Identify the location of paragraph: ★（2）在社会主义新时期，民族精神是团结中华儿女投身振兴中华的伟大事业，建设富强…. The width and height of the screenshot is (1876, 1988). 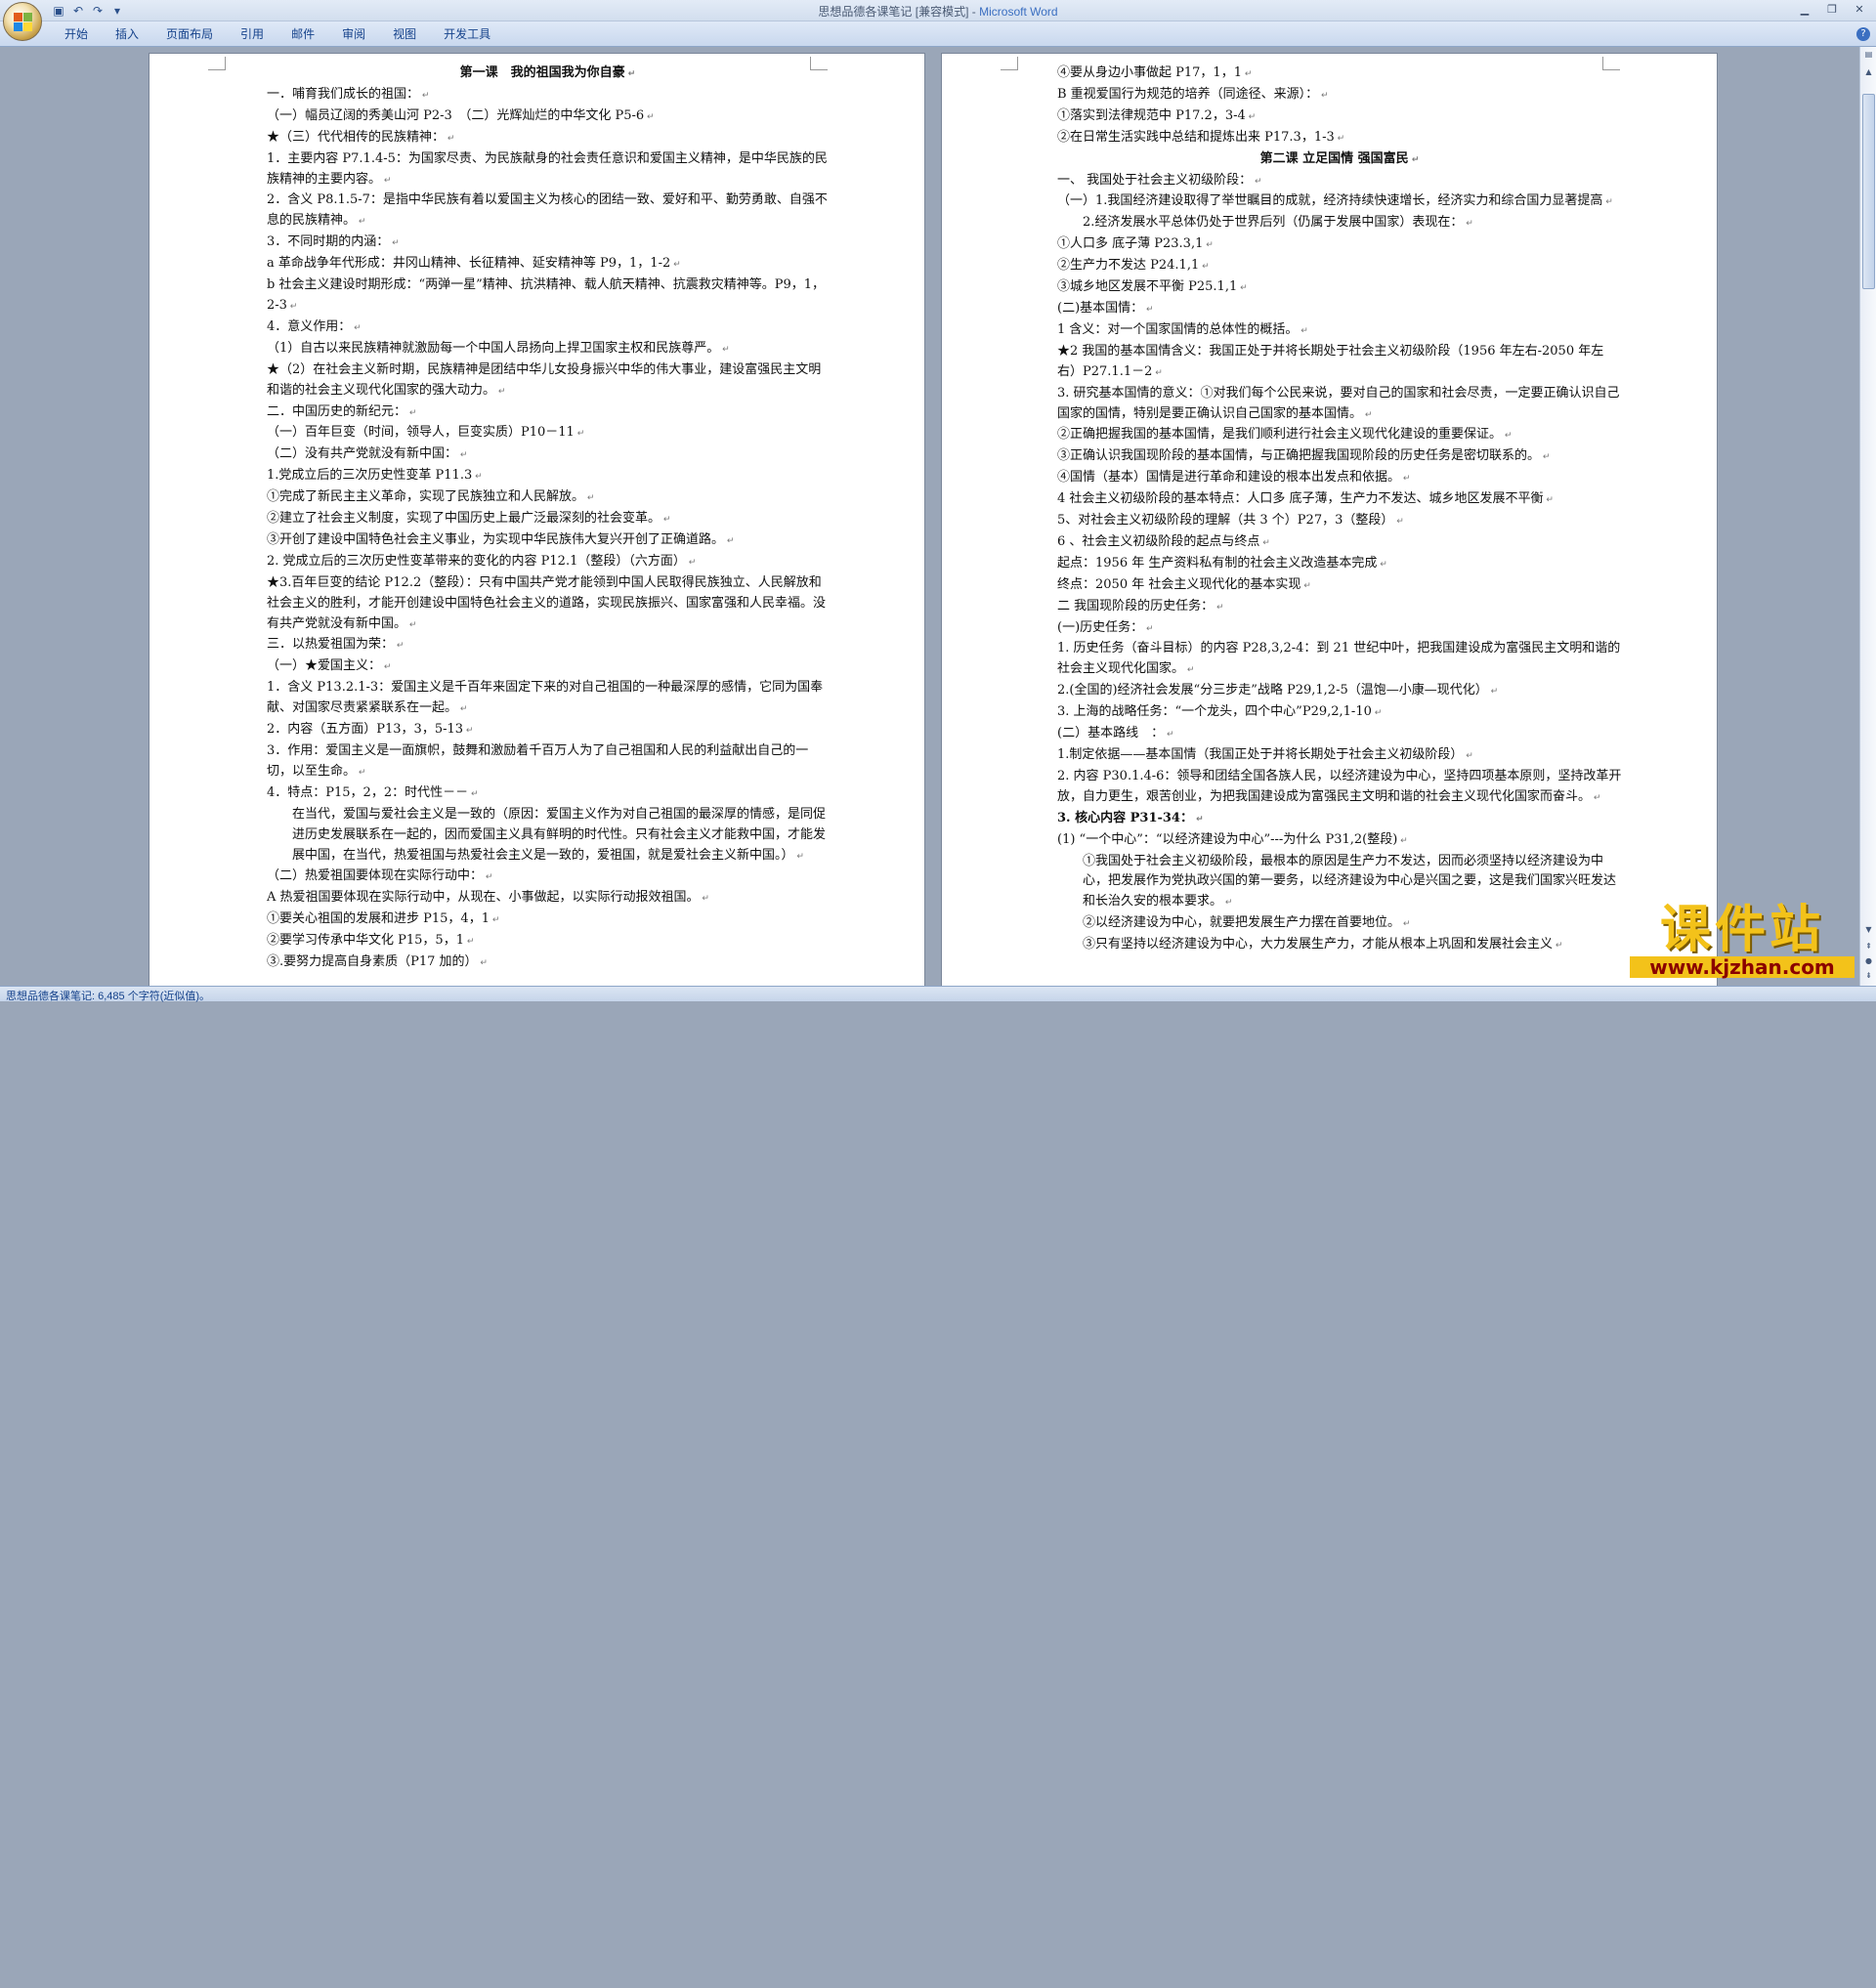
(548, 381).